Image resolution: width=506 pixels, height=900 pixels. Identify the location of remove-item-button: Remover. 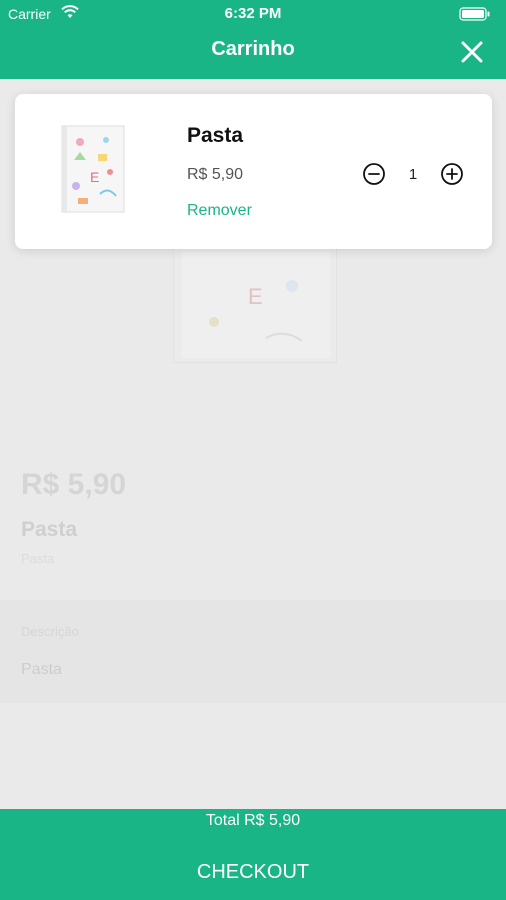
(219, 211).